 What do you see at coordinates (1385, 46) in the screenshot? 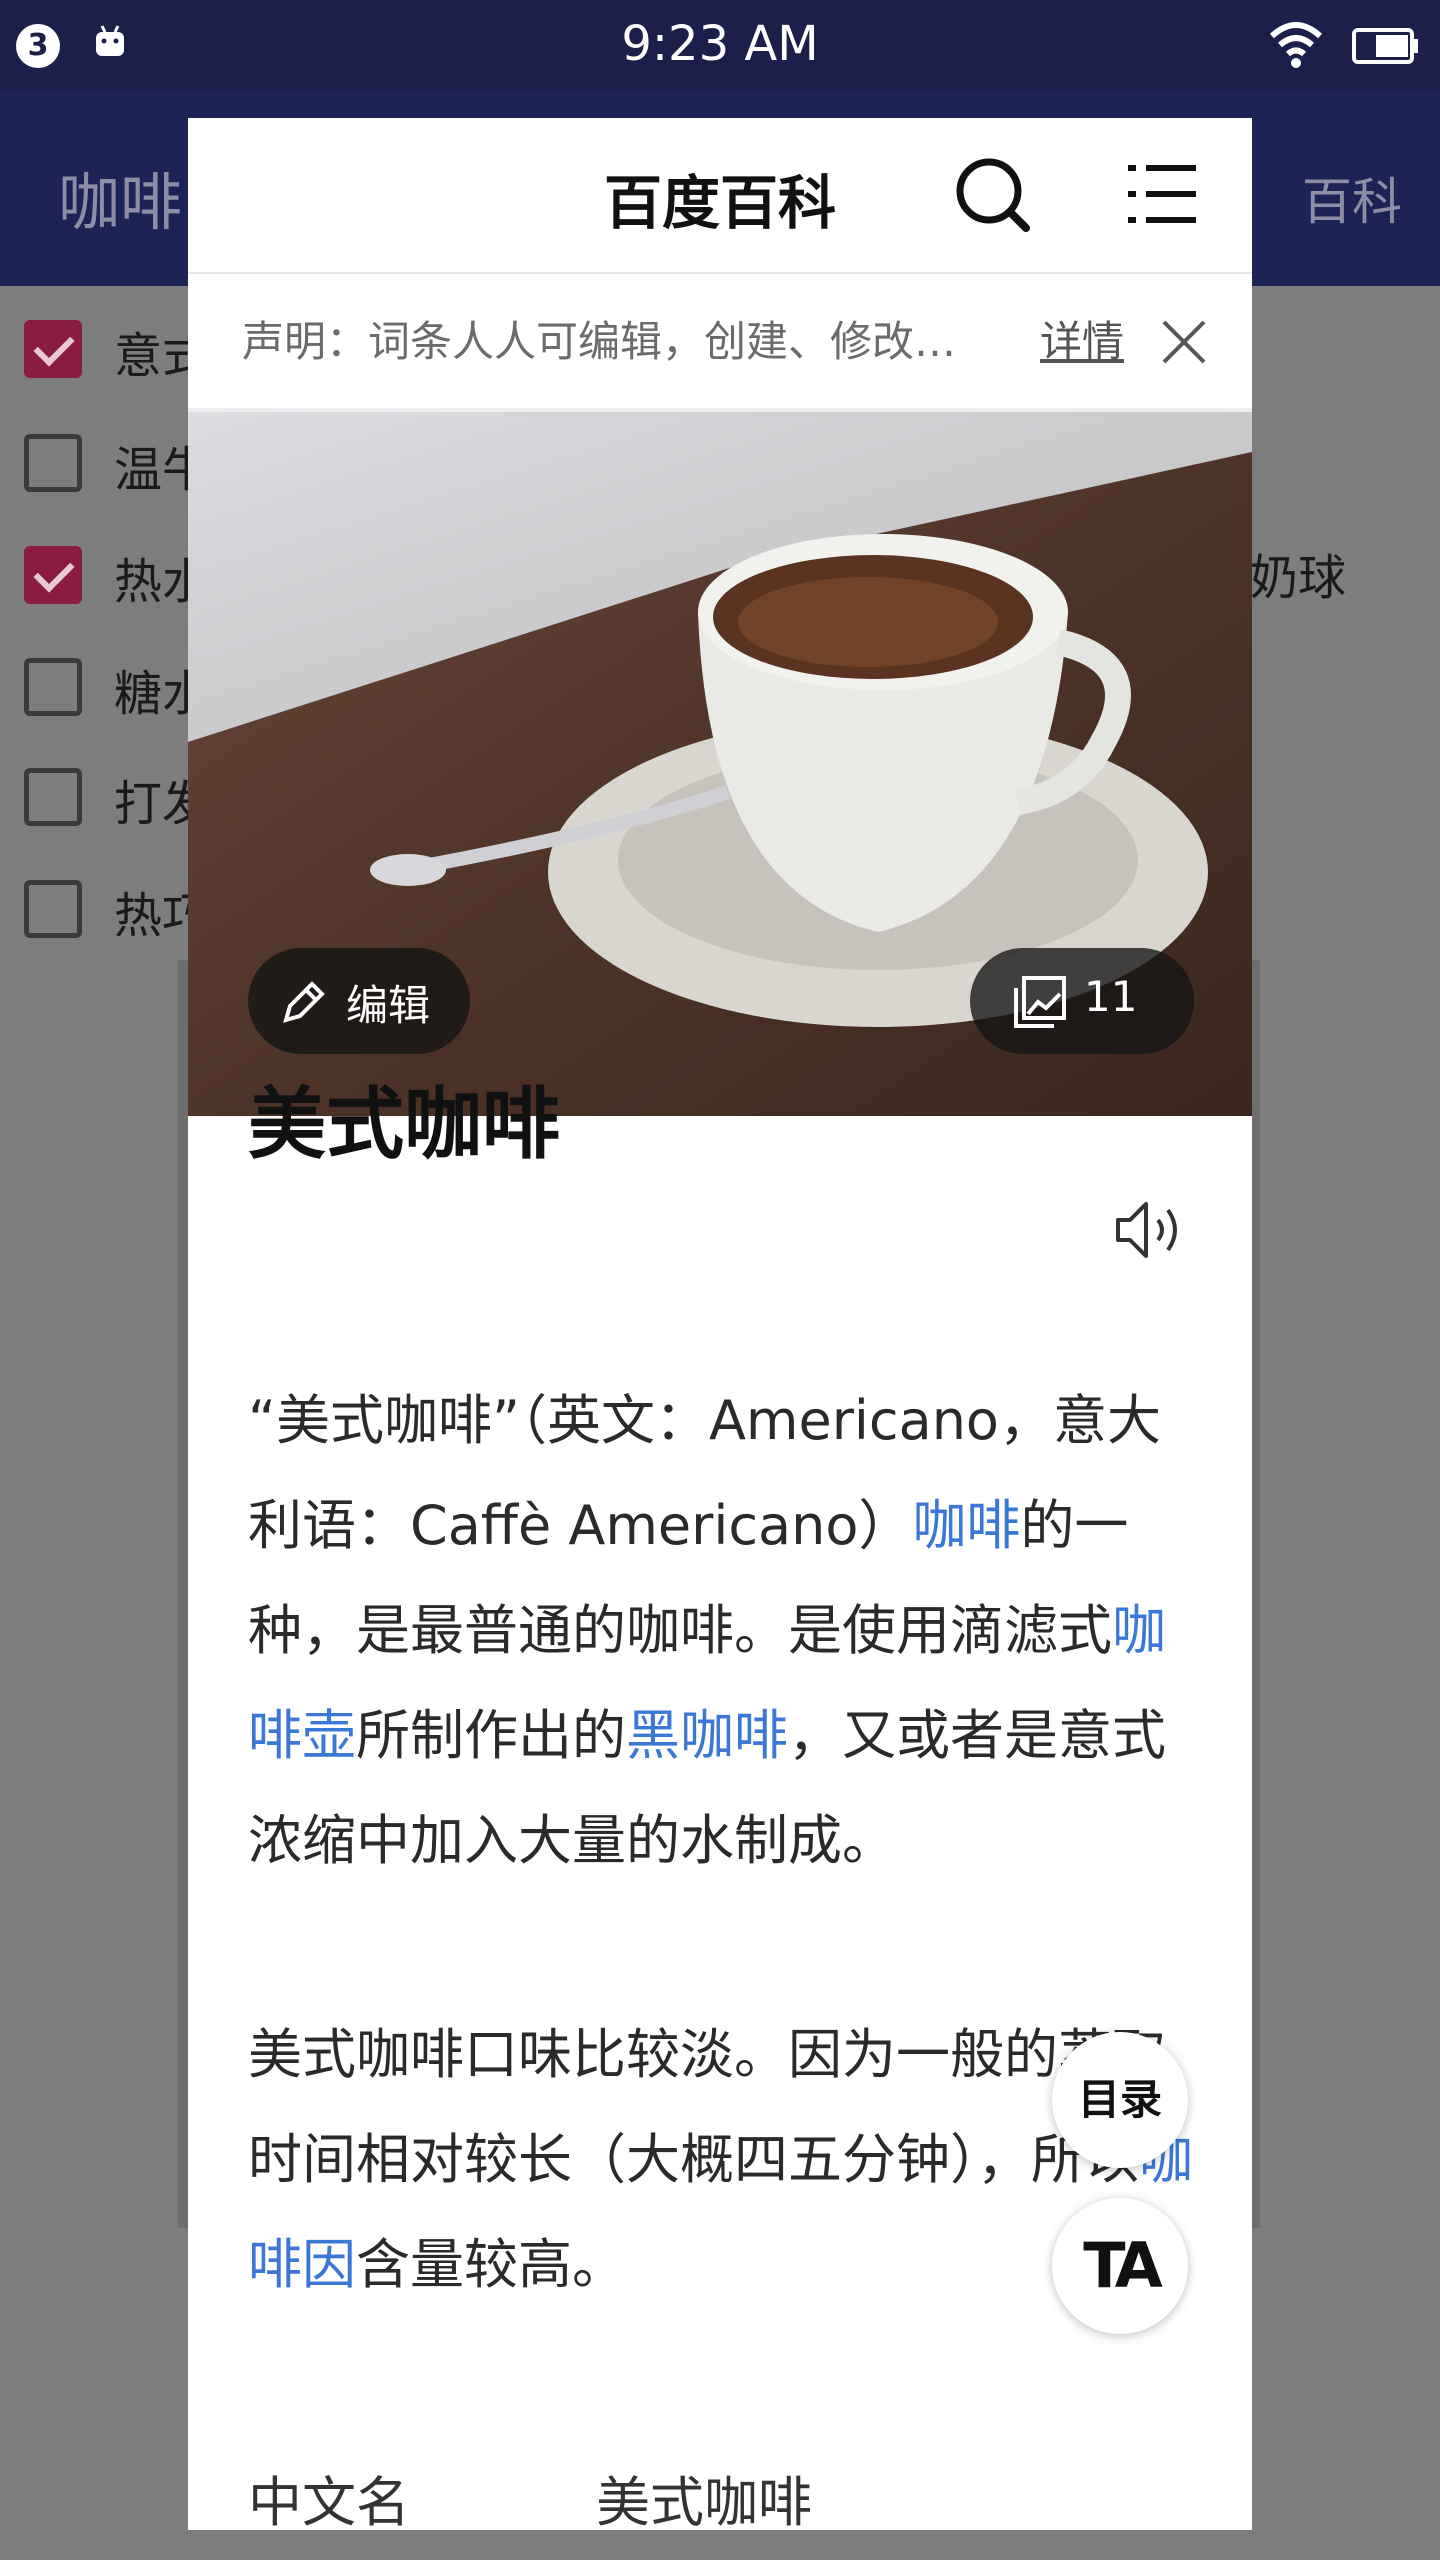
I see `battery-icon` at bounding box center [1385, 46].